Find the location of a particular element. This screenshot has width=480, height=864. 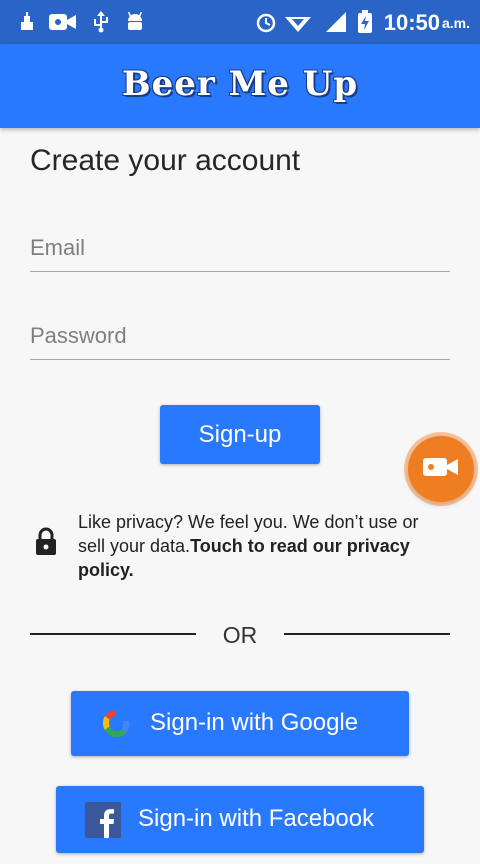

password-field is located at coordinates (240, 338).